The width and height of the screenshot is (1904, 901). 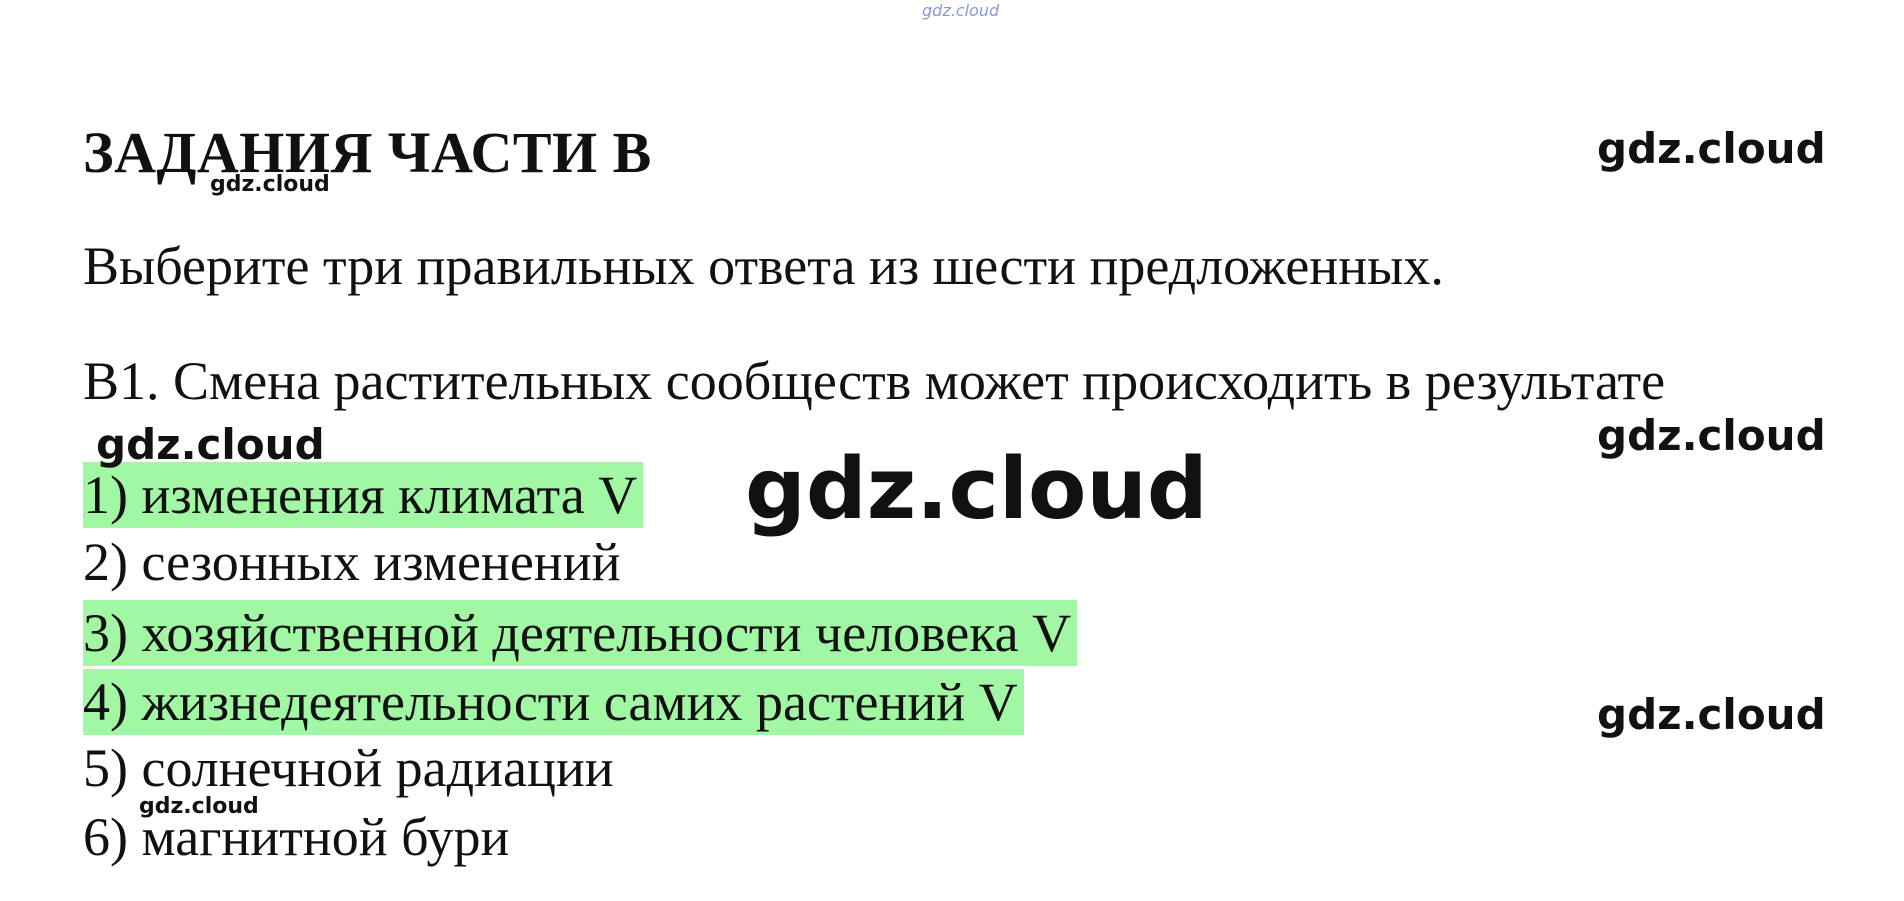 What do you see at coordinates (199, 806) in the screenshot?
I see `watermark-small-bottom: gdz.cloud` at bounding box center [199, 806].